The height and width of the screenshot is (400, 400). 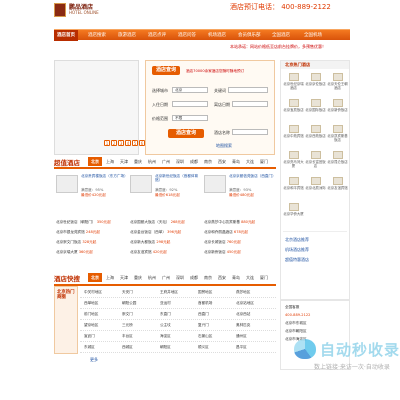 What do you see at coordinates (92, 194) in the screenshot?
I see `hotel-card: 北京贵宾楼饭店（东方广场） 满意度：95% 最低价420元起` at bounding box center [92, 194].